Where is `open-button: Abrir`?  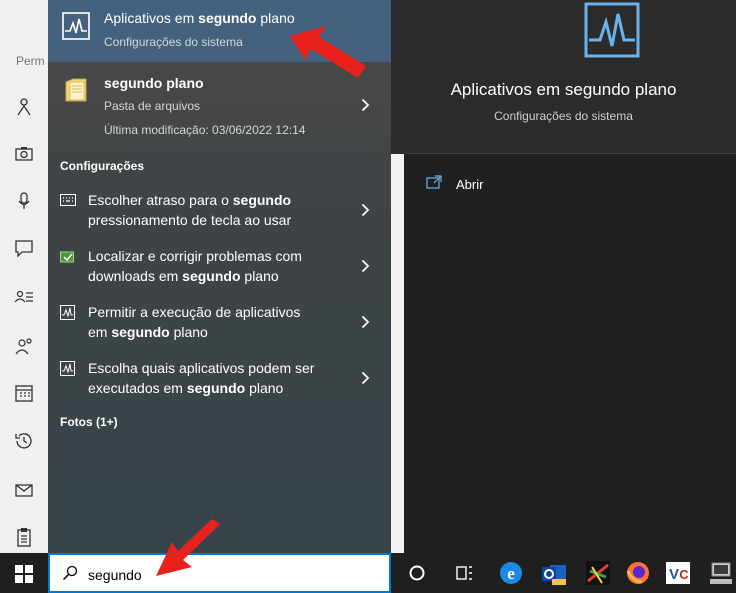
open-button: Abrir is located at coordinates (524, 184).